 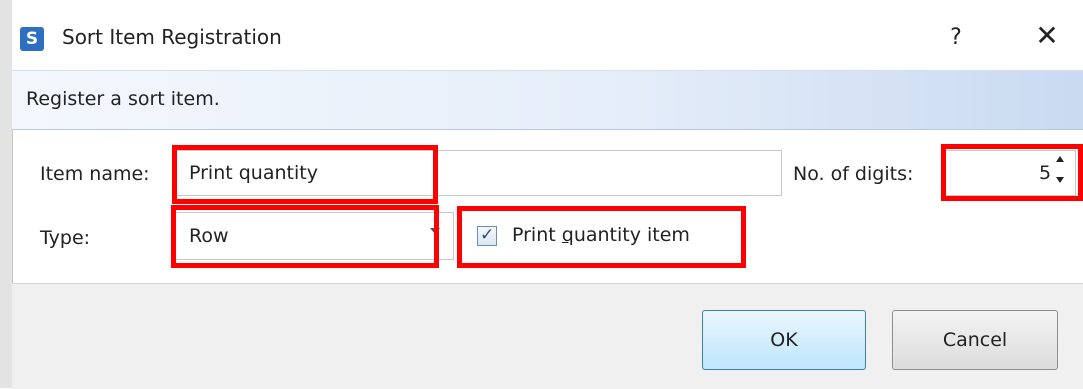 I want to click on type-label: Type:, so click(x=65, y=238).